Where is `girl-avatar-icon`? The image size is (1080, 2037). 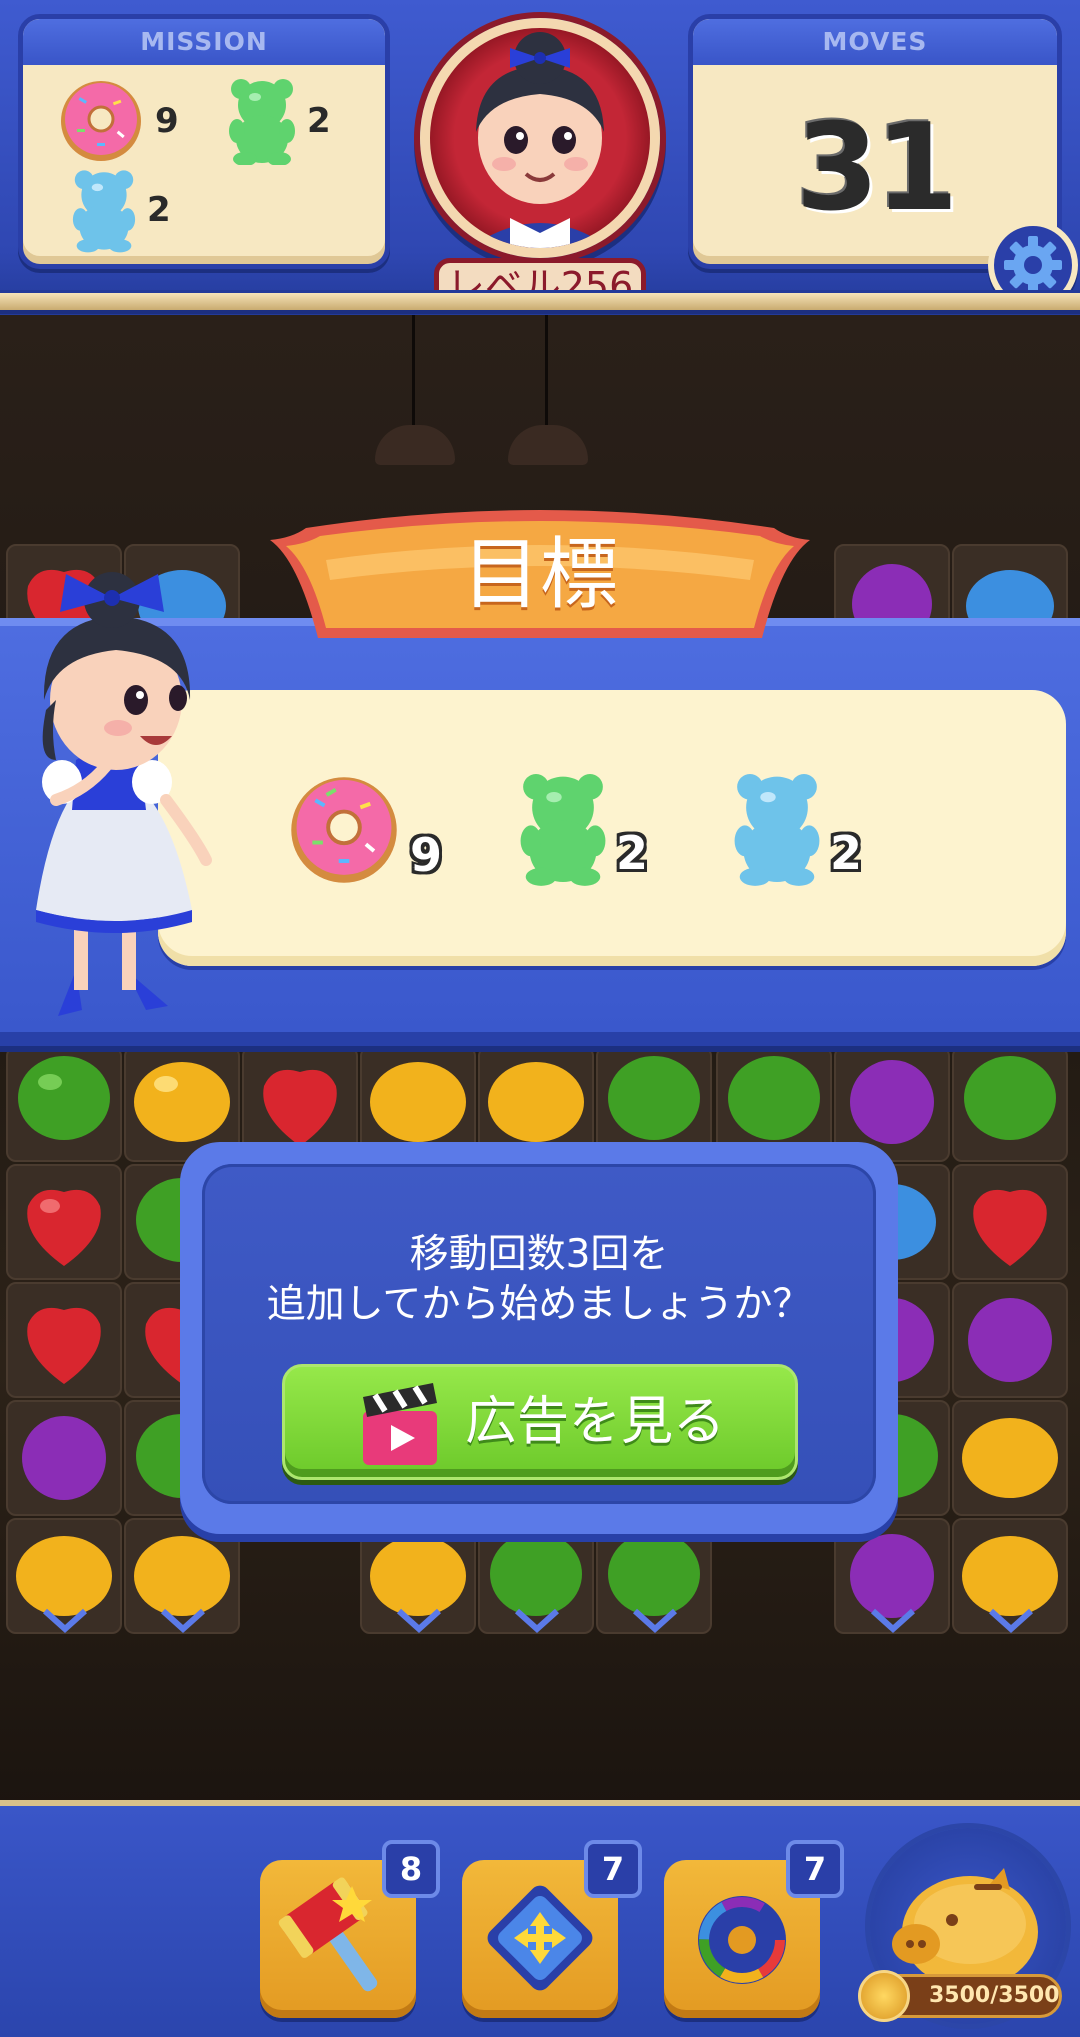
girl-avatar-icon is located at coordinates (540, 140).